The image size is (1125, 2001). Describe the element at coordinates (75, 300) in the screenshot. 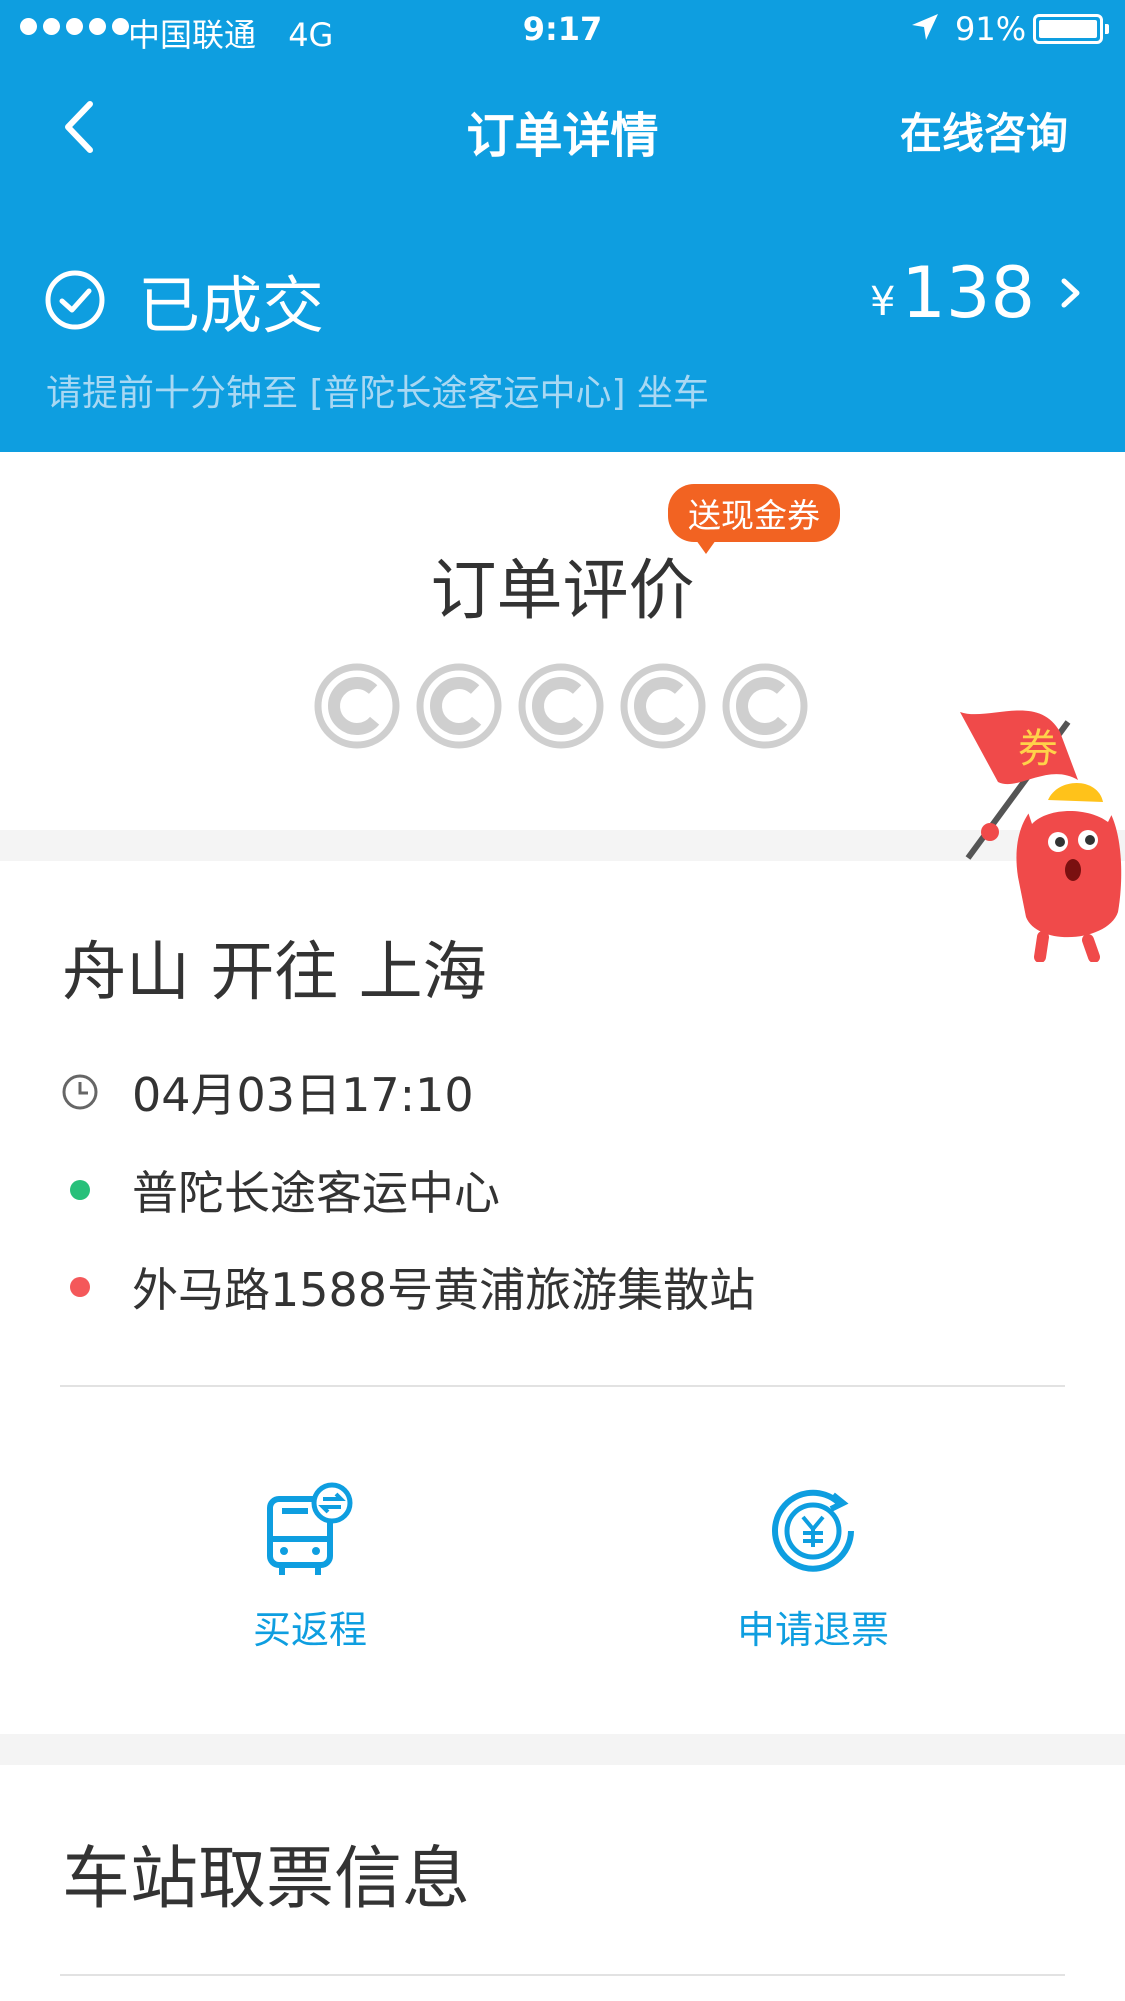

I see `check-circle-icon` at that location.